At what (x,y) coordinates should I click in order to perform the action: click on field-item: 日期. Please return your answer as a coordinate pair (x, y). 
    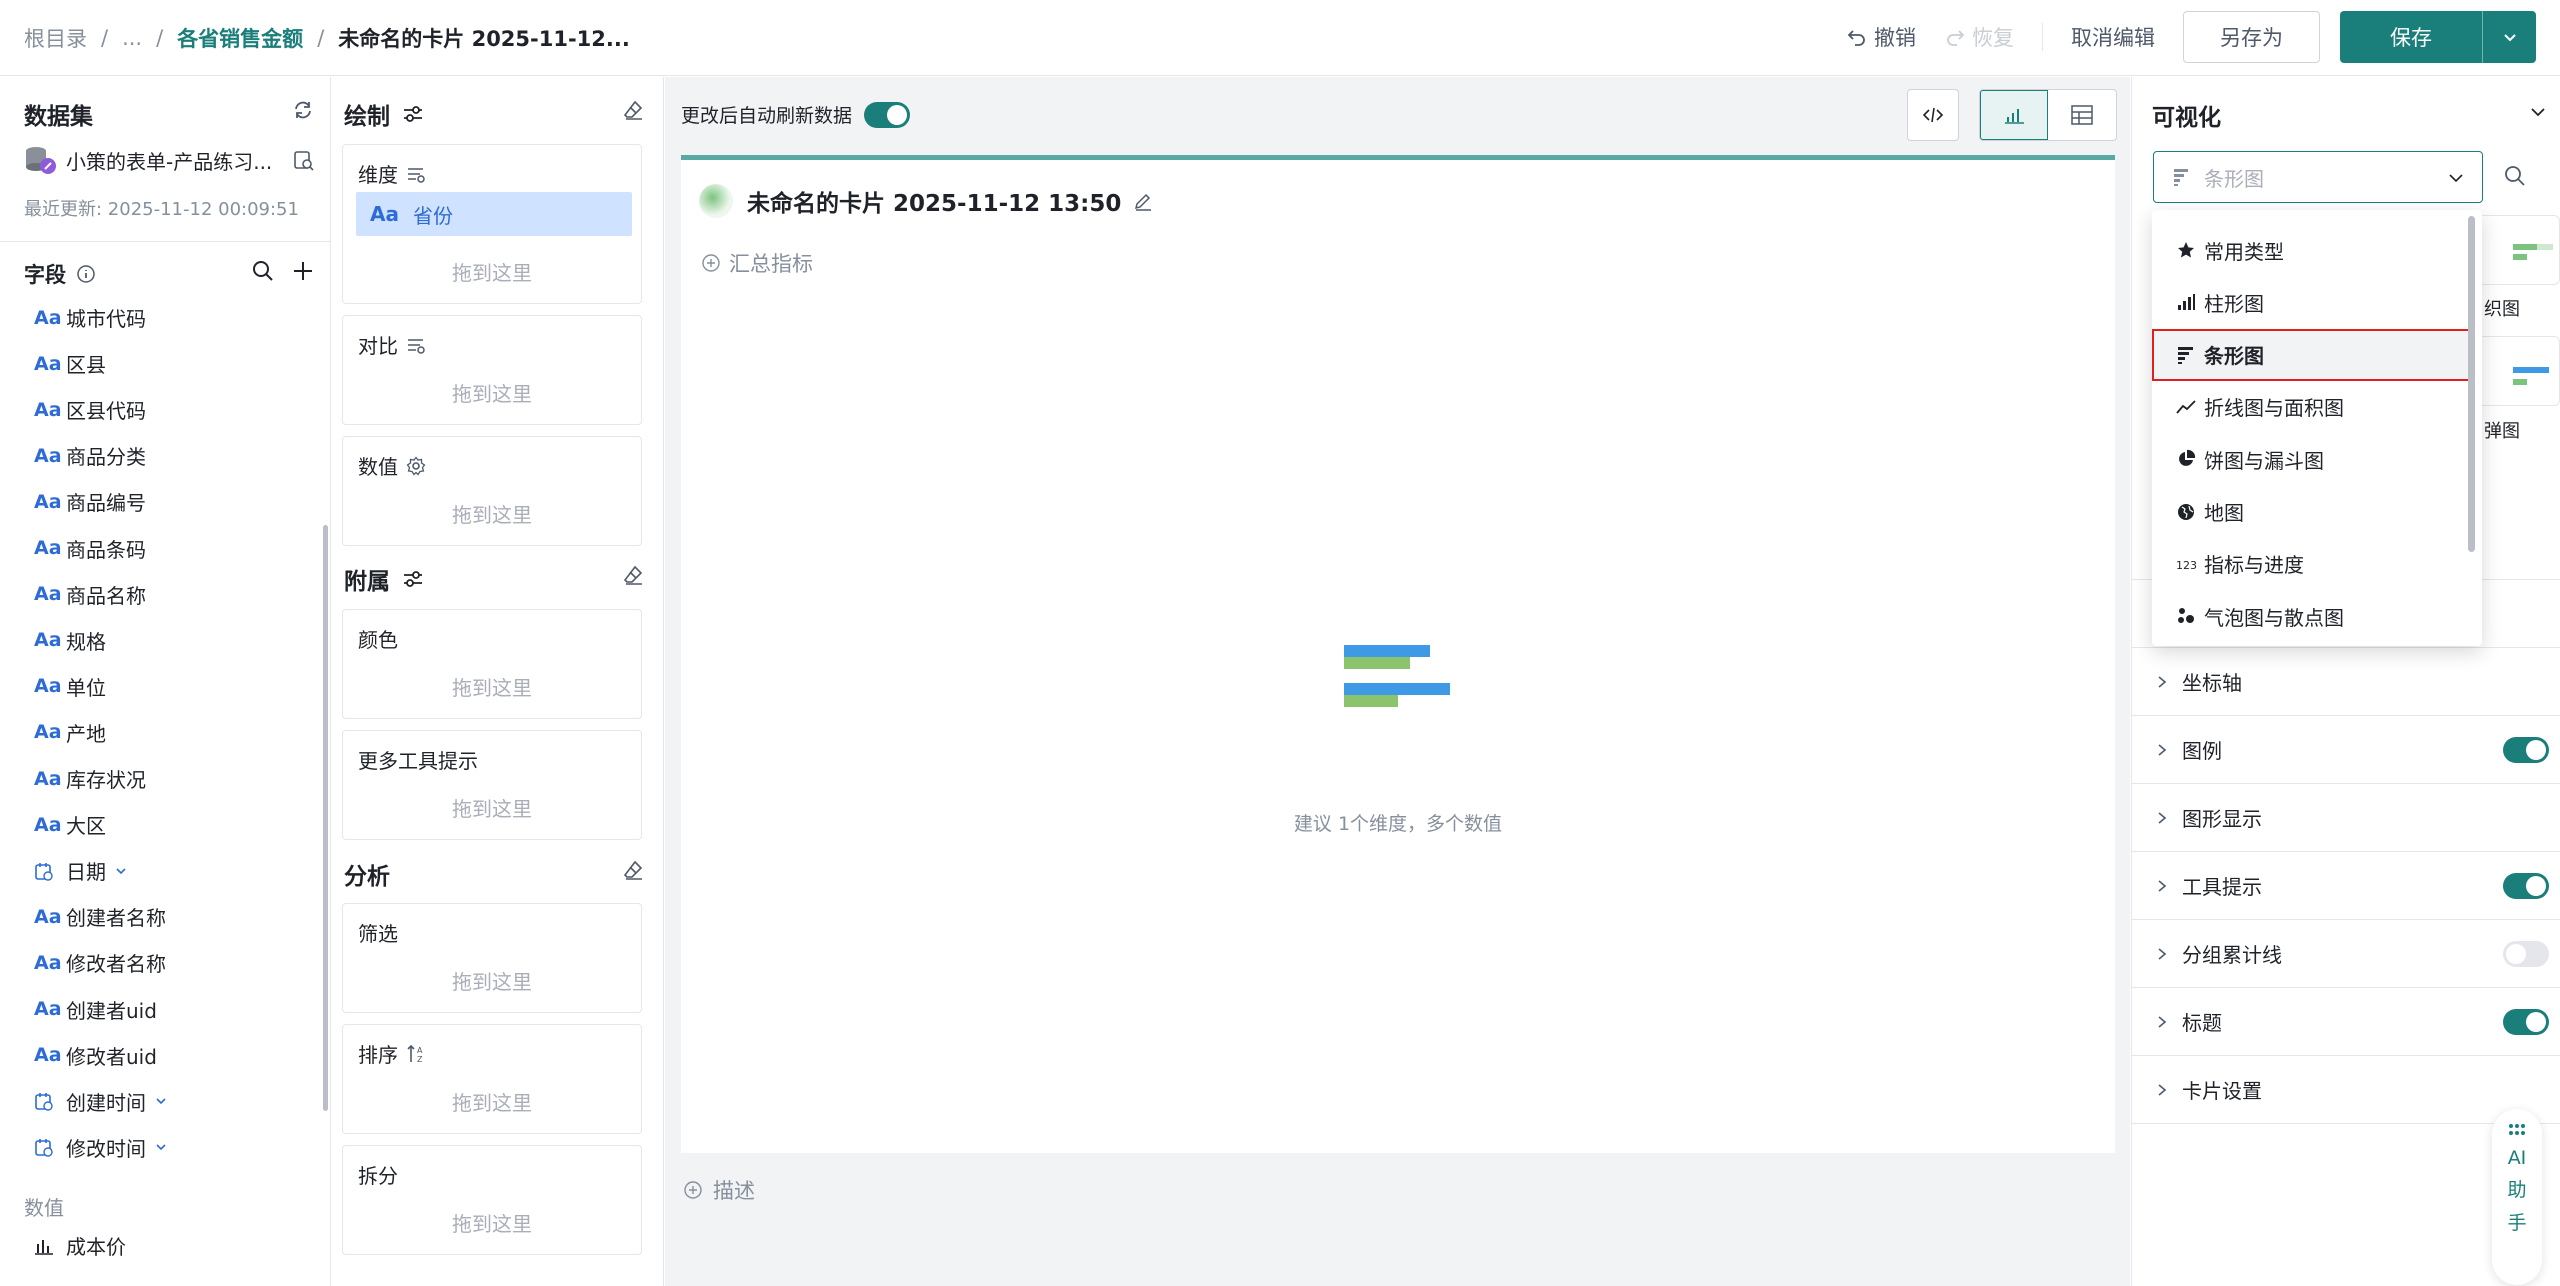
    Looking at the image, I should click on (81, 870).